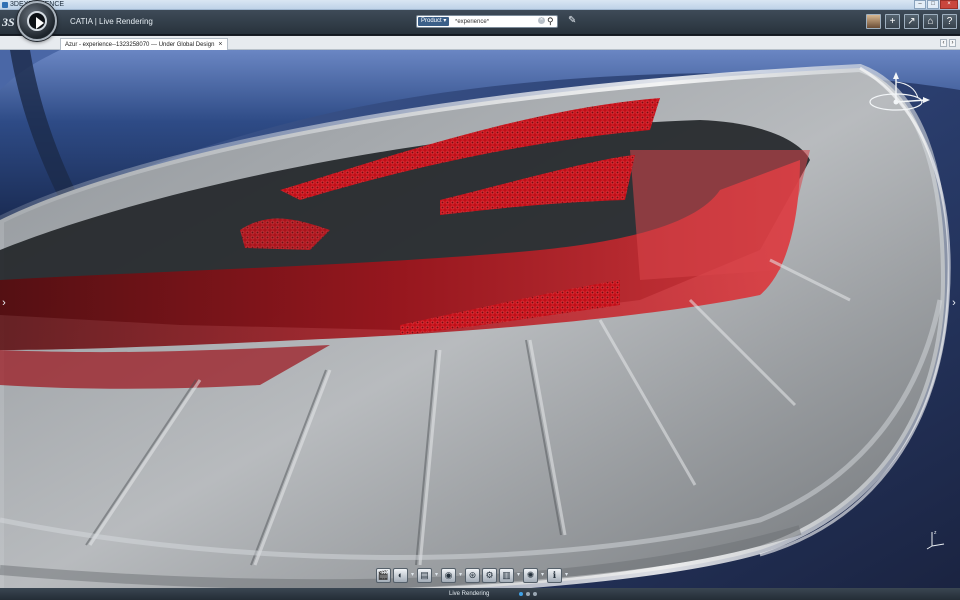  I want to click on header-actions: + ↗ ⌂ ?, so click(911, 21).